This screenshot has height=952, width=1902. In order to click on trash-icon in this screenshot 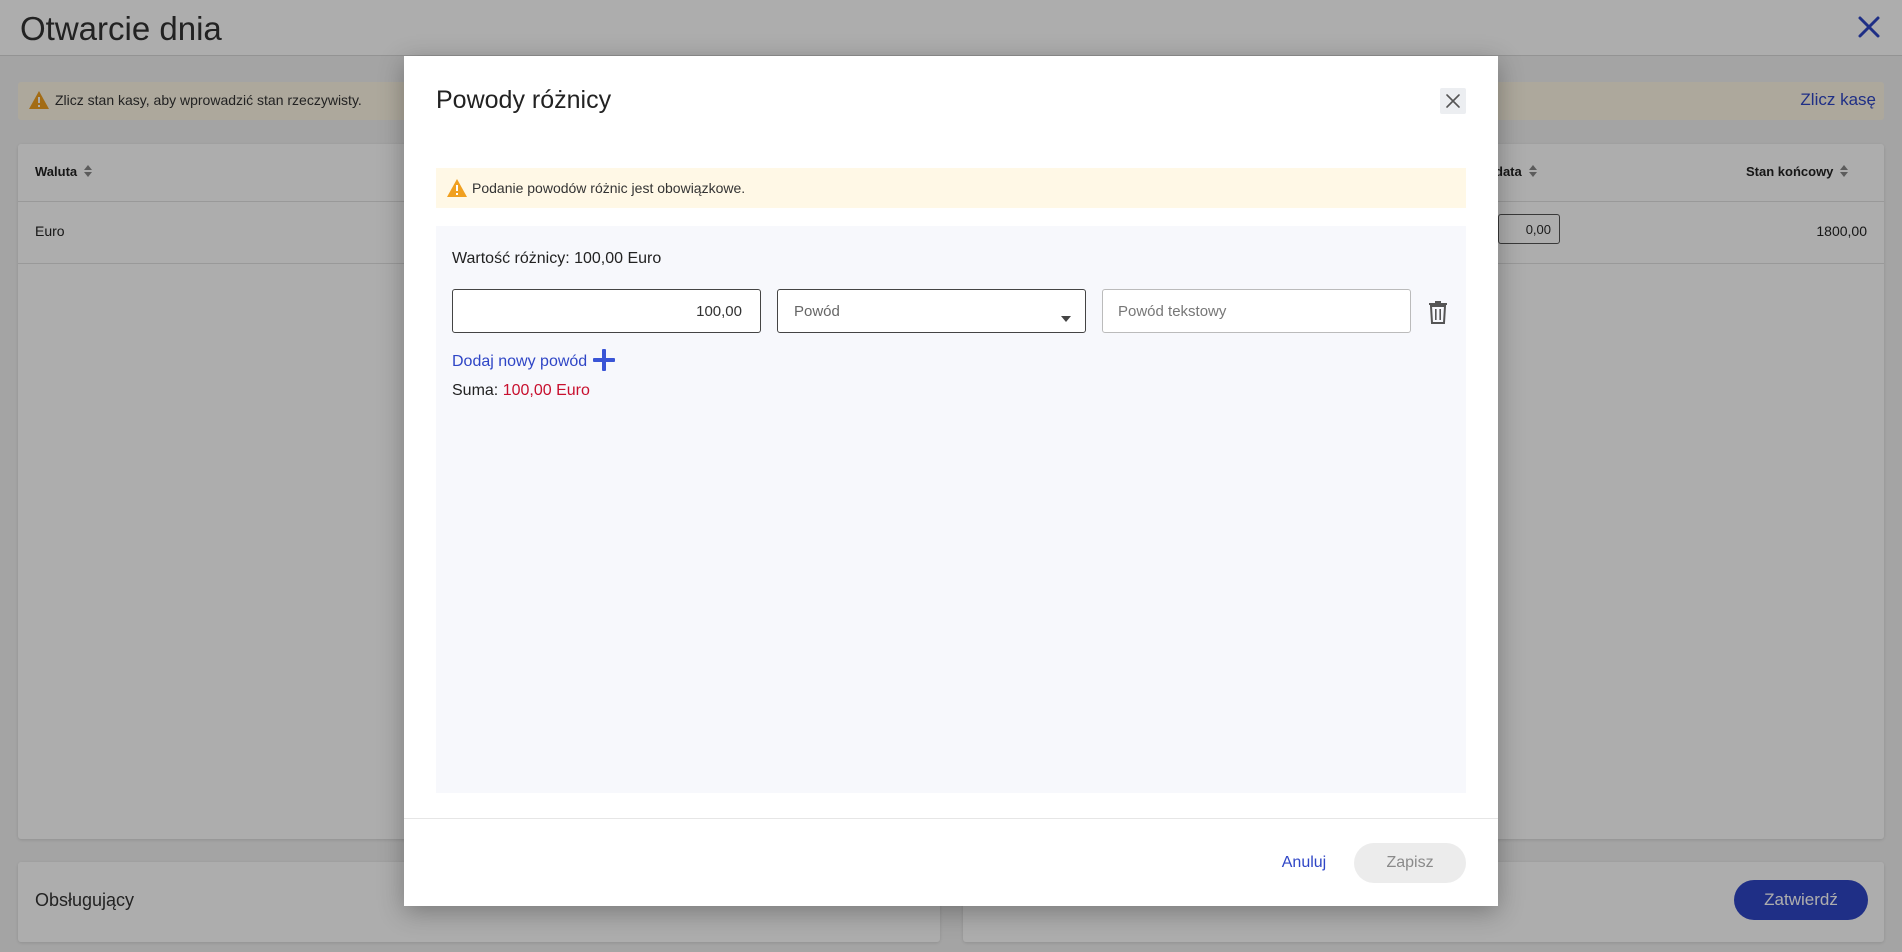, I will do `click(1438, 312)`.